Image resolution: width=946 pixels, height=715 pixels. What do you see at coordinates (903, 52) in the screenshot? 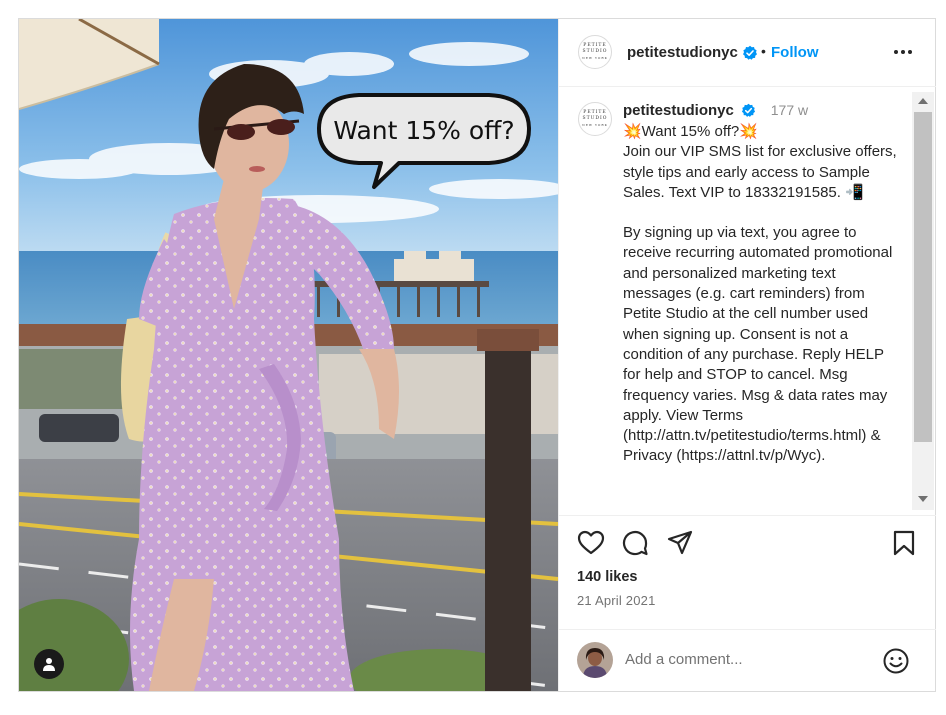
I see `more-options-icon` at bounding box center [903, 52].